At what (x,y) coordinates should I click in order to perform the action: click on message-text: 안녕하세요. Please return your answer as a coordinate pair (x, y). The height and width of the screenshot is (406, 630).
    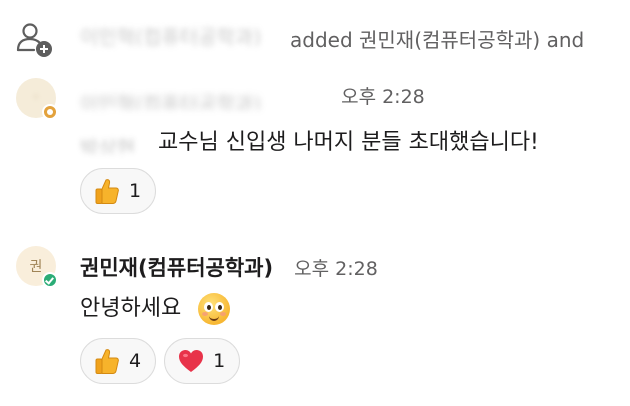
    Looking at the image, I should click on (131, 308).